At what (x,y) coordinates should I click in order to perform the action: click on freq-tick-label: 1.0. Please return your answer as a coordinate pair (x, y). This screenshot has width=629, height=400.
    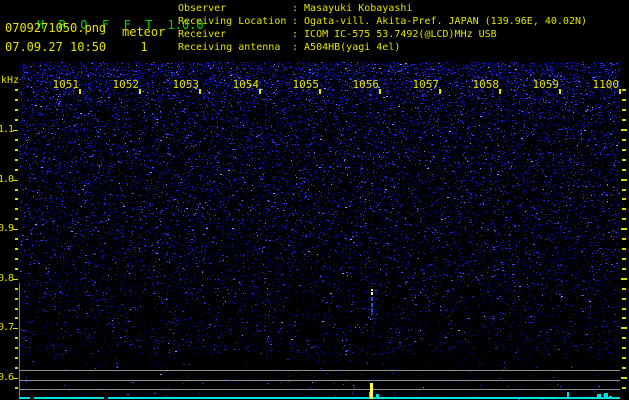
    Looking at the image, I should click on (7, 179).